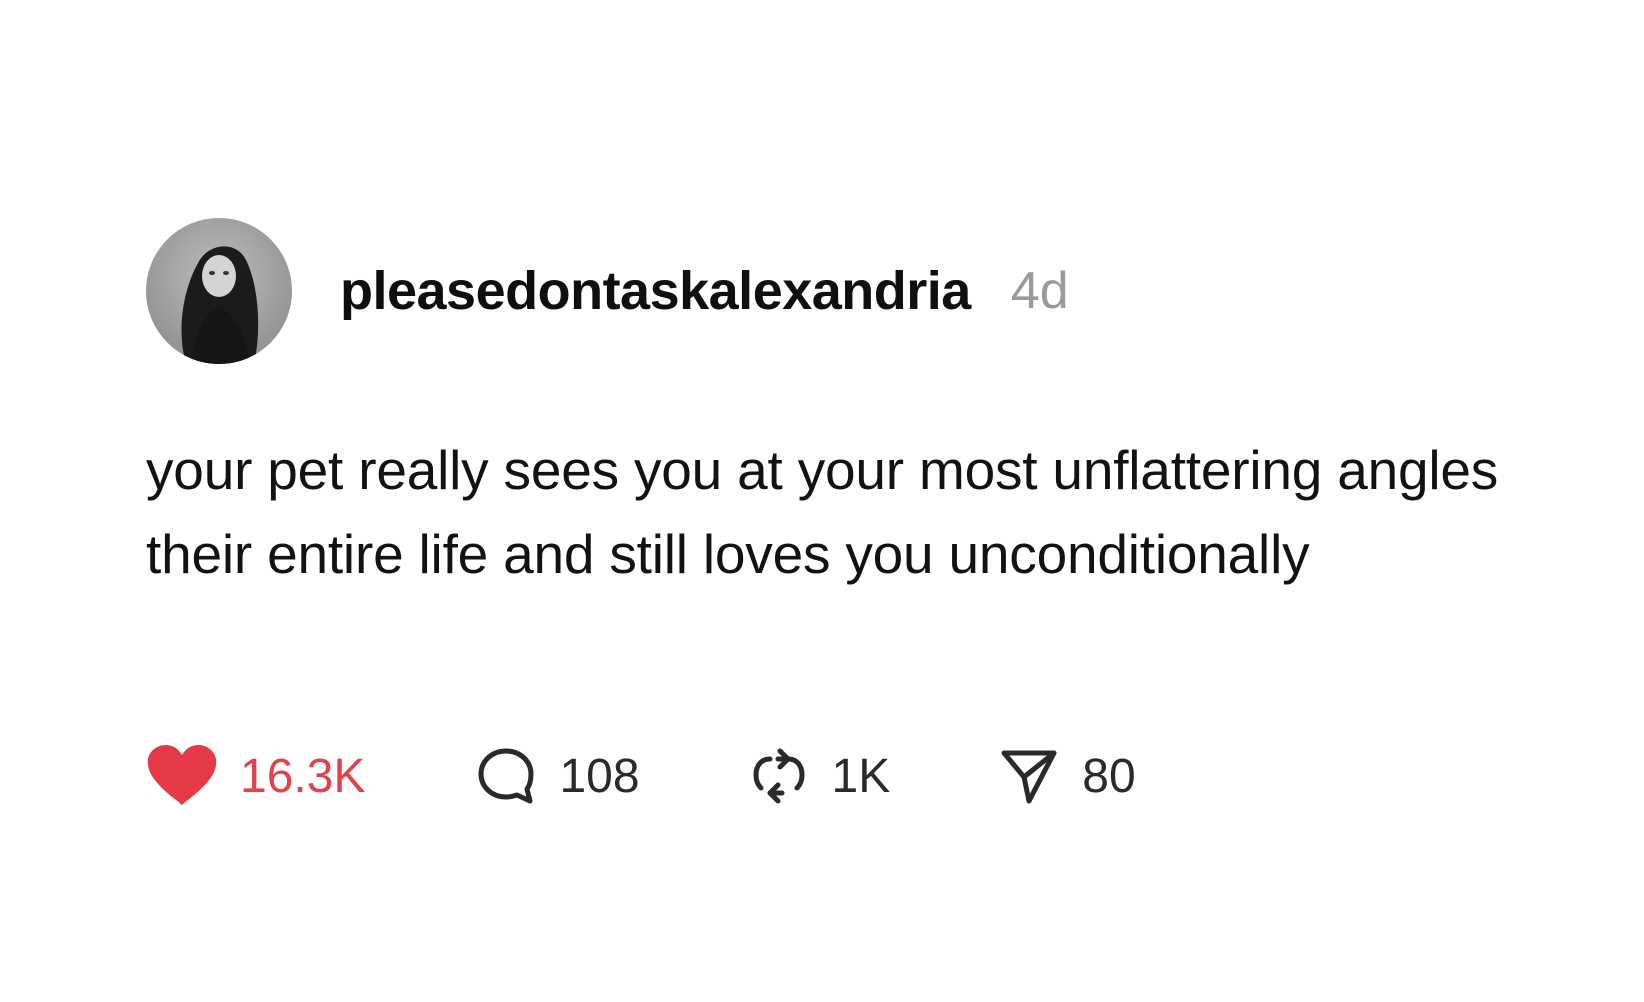 The height and width of the screenshot is (1002, 1644). I want to click on reply-button: 108, so click(557, 776).